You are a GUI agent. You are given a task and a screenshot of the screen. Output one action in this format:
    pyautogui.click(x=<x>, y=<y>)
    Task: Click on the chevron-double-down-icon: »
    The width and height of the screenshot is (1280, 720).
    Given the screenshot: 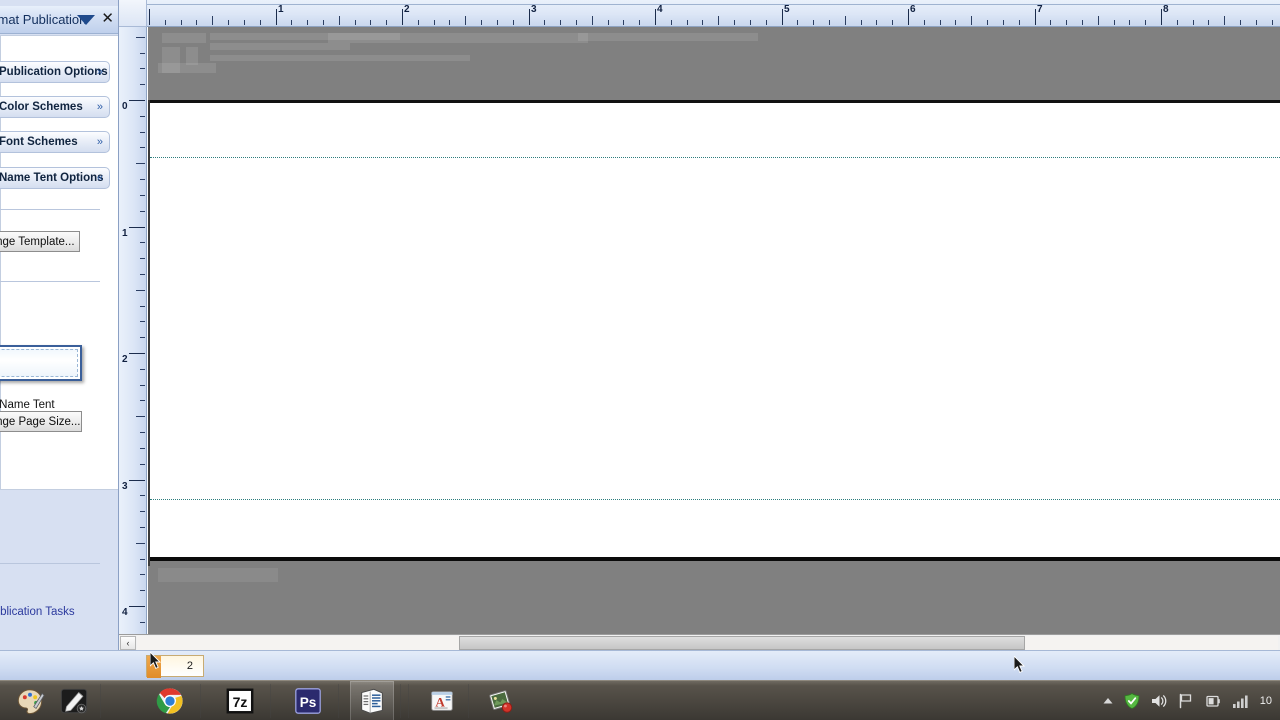 What is the action you would take?
    pyautogui.click(x=99, y=107)
    